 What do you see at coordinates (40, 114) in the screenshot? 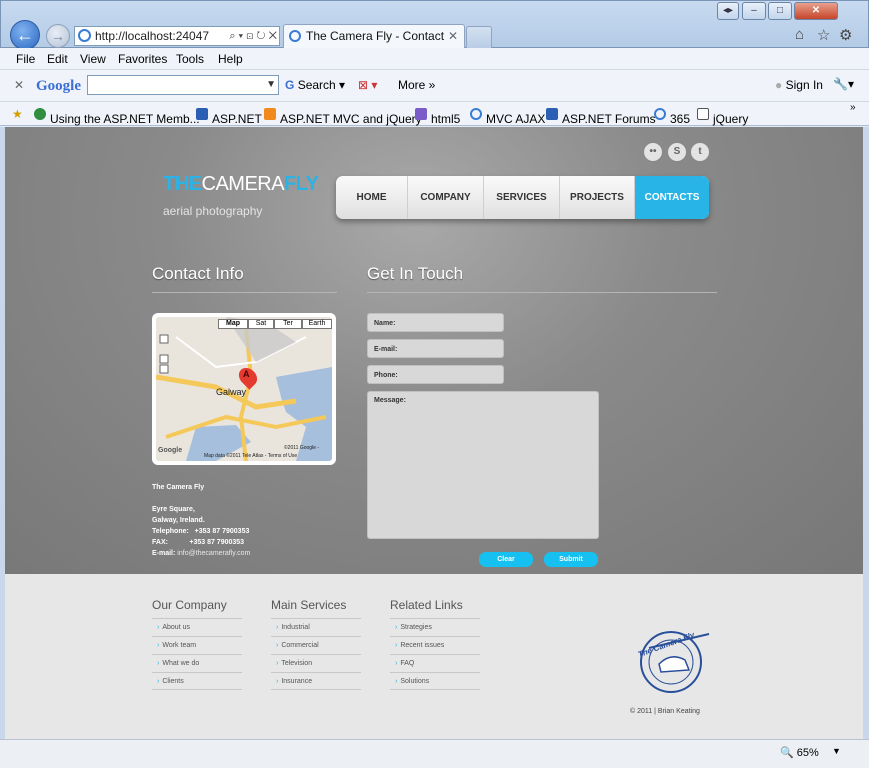
I see `globe-icon` at bounding box center [40, 114].